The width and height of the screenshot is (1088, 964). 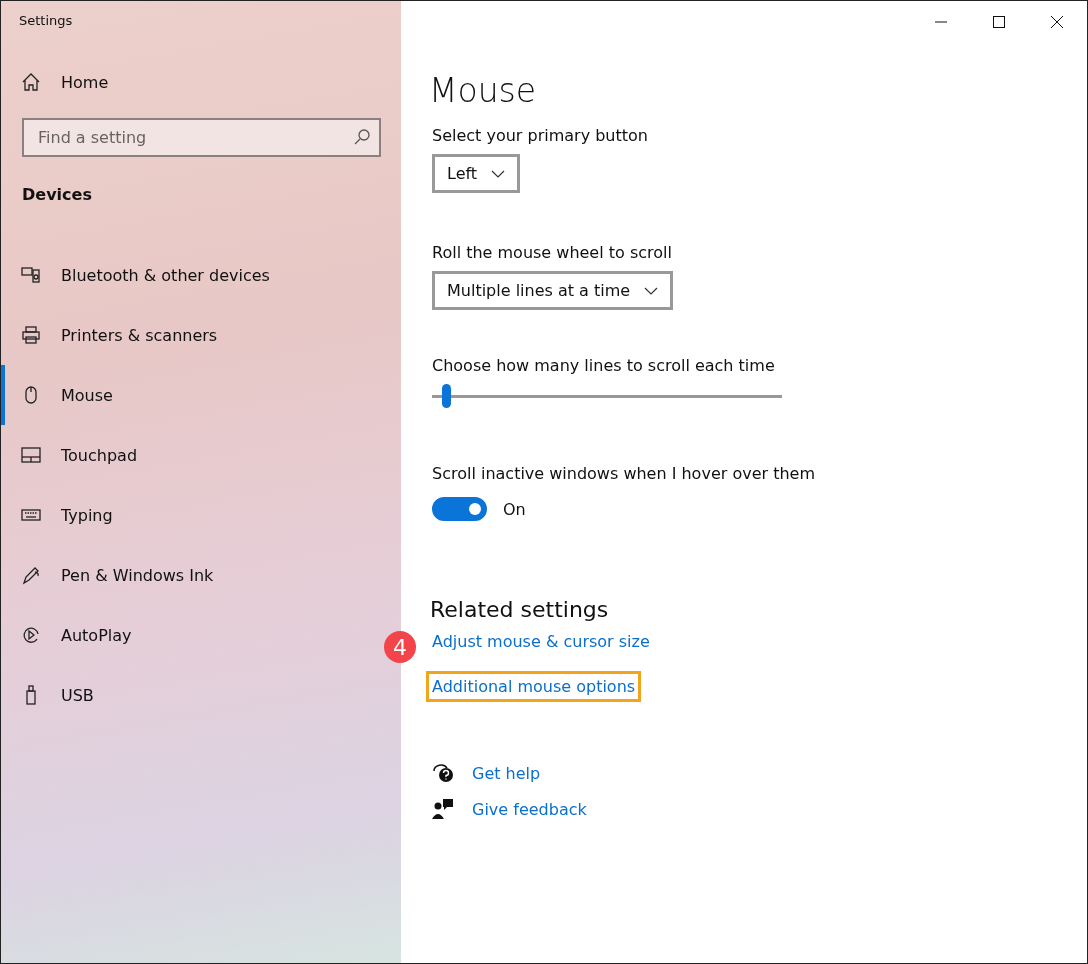 What do you see at coordinates (52, 695) in the screenshot?
I see `nav-item: USB` at bounding box center [52, 695].